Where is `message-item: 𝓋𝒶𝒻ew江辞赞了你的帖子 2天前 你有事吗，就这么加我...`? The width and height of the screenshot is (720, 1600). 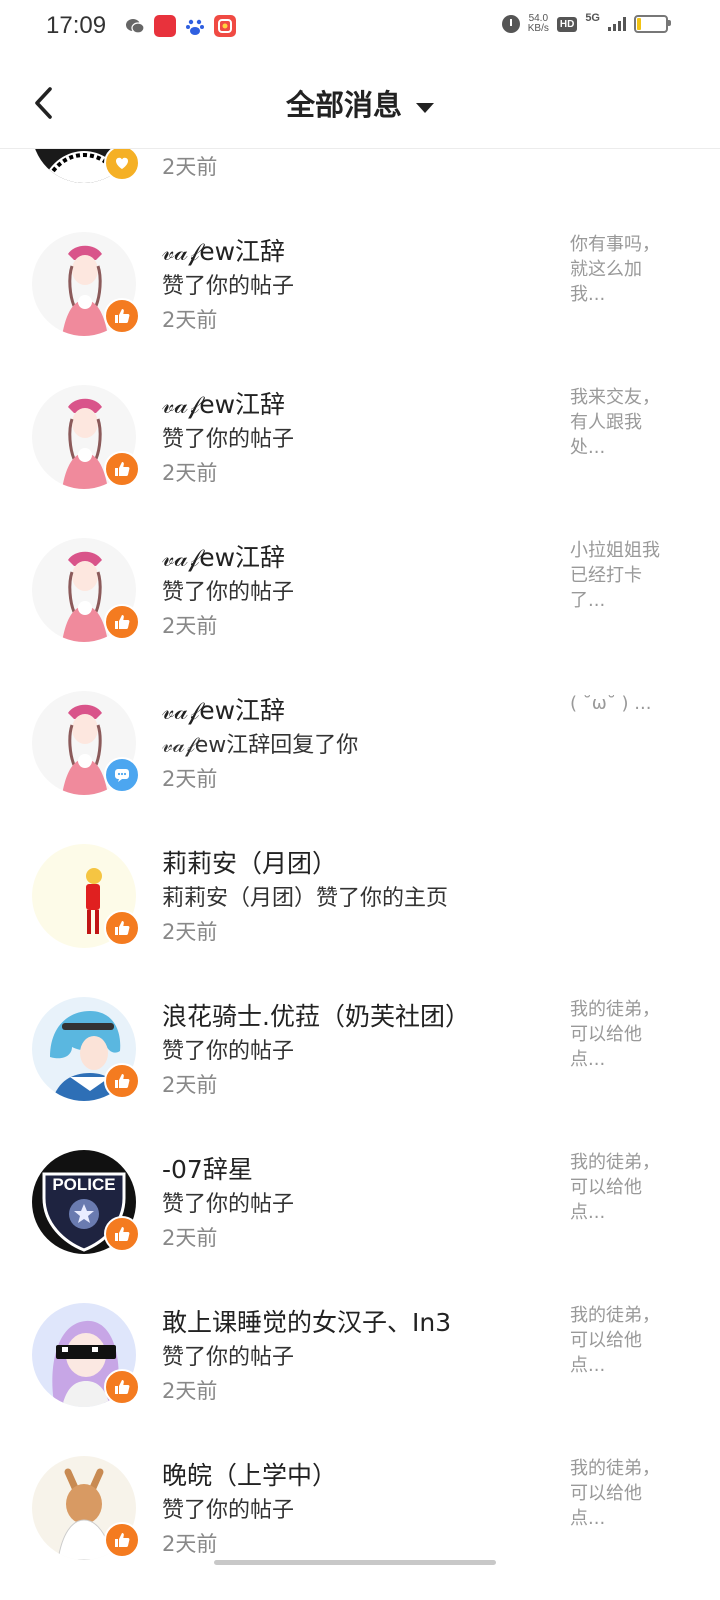
message-item: 𝓋𝒶𝒻ew江辞赞了你的帖子 2天前 你有事吗，就这么加我... is located at coordinates (360, 288).